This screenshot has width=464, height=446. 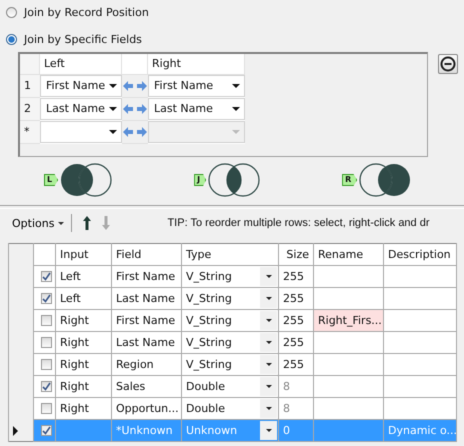 What do you see at coordinates (200, 180) in the screenshot?
I see `output-anchor: J` at bounding box center [200, 180].